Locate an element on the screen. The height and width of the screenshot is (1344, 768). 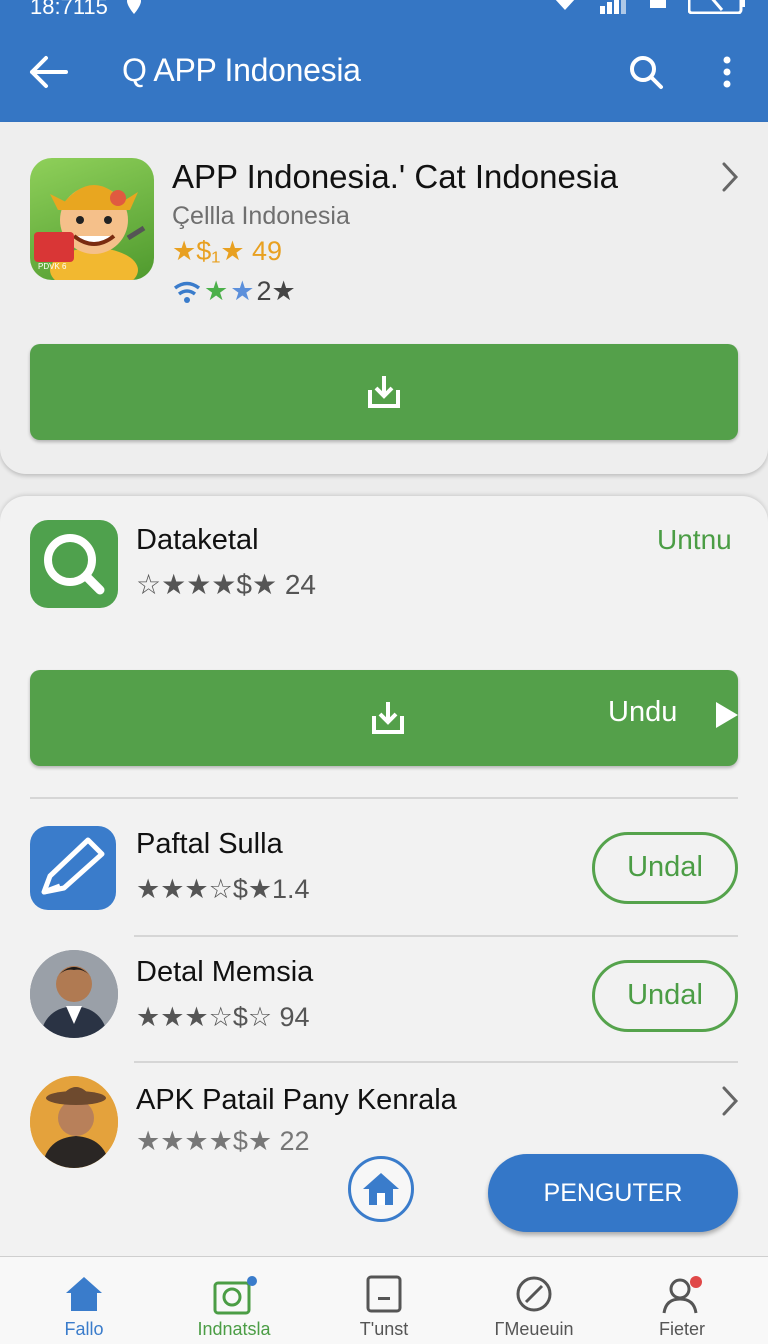
nav-label: Indnatsla is located at coordinates (234, 1329).